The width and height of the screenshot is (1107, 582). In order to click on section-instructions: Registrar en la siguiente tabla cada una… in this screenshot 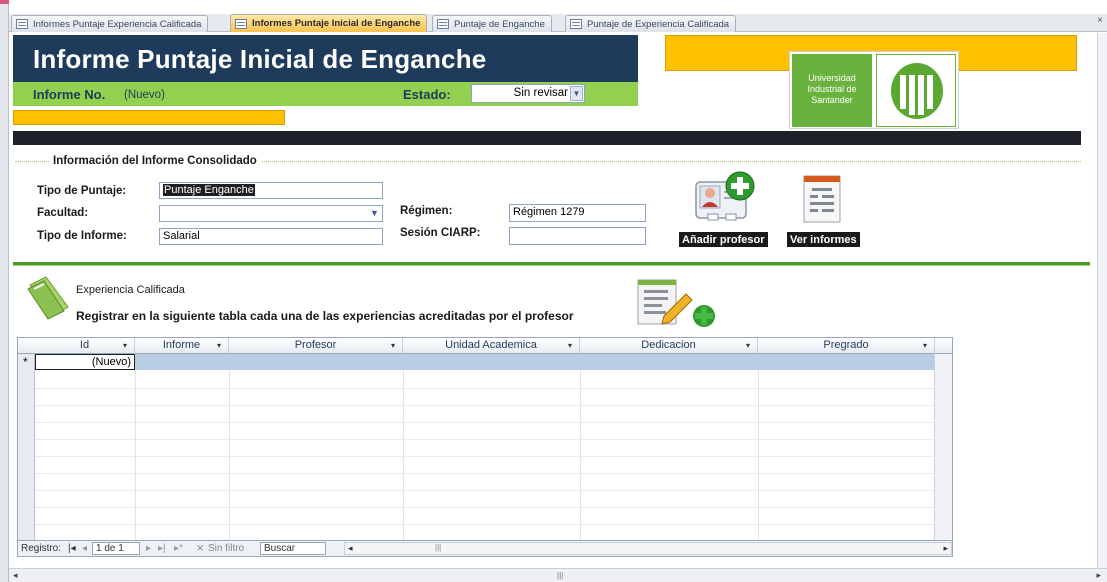, I will do `click(325, 316)`.